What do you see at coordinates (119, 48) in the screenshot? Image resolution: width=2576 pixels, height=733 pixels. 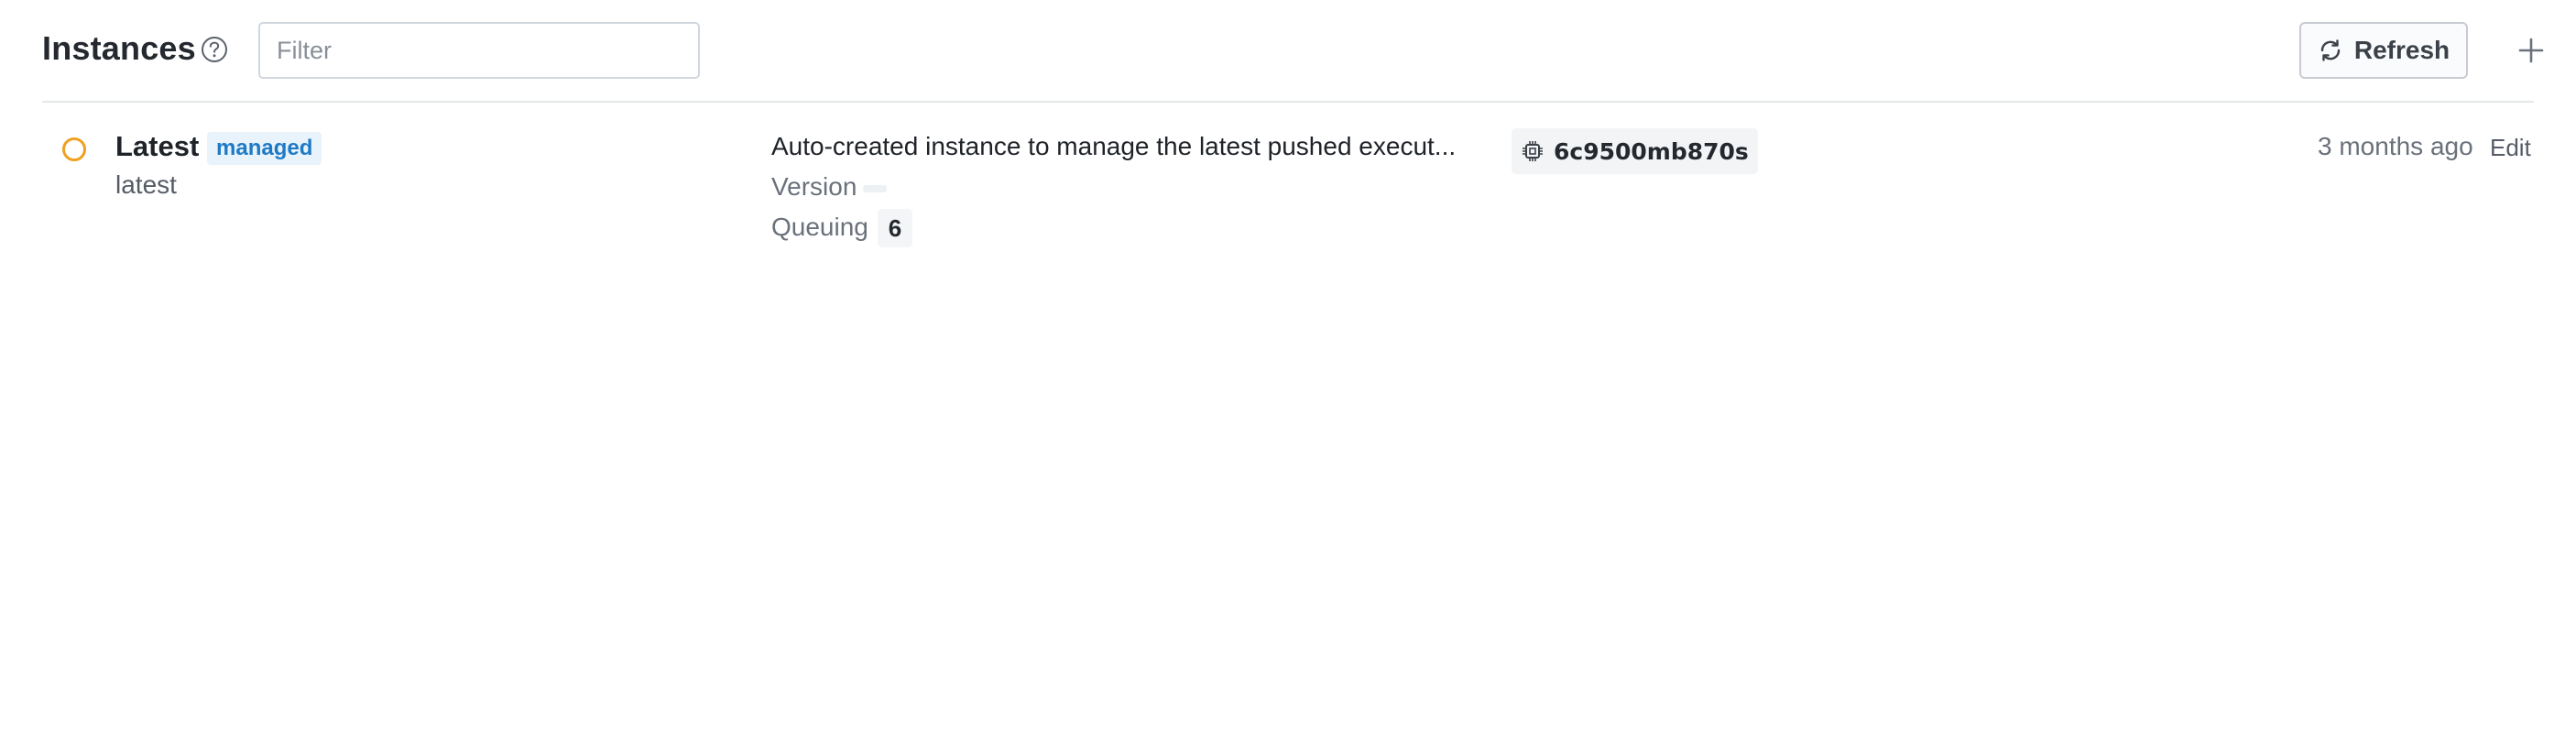 I see `page-title: Instances` at bounding box center [119, 48].